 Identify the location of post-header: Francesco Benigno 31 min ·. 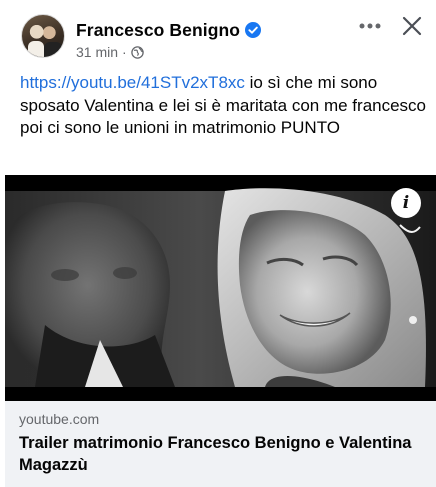
(218, 33).